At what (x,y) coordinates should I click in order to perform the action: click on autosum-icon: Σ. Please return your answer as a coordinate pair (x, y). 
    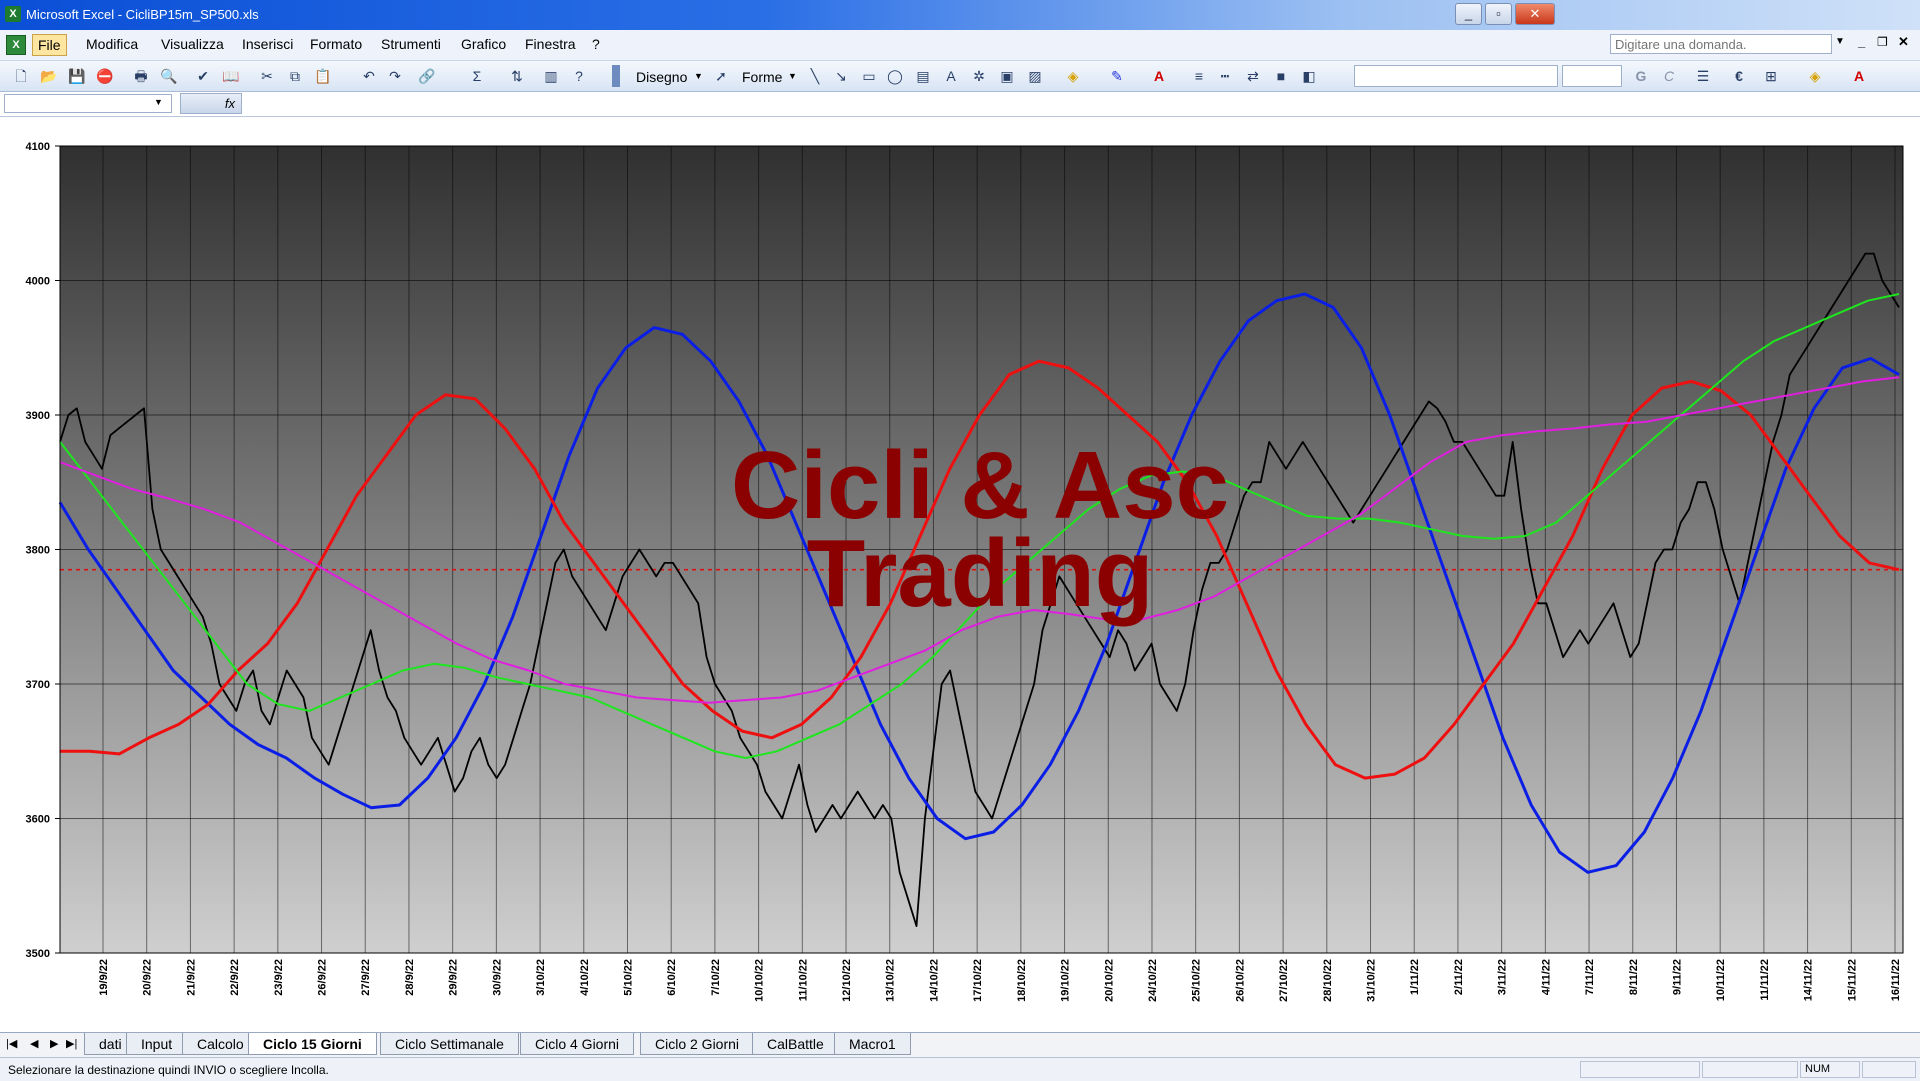
    Looking at the image, I should click on (477, 76).